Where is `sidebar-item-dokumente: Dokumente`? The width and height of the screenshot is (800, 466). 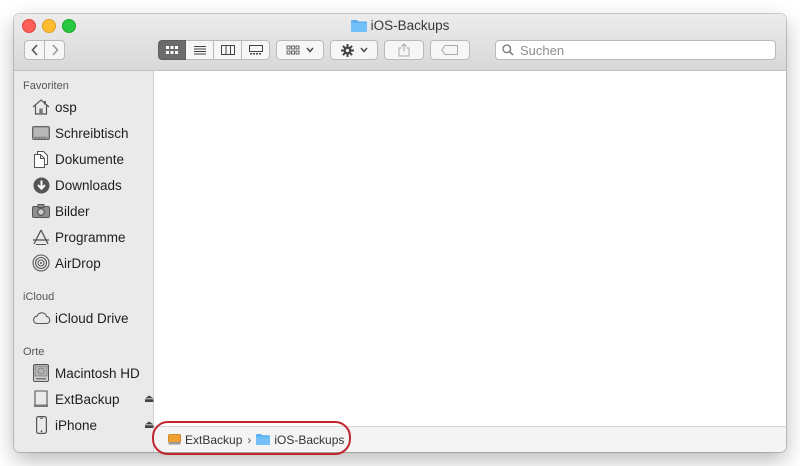 sidebar-item-dokumente: Dokumente is located at coordinates (92, 159).